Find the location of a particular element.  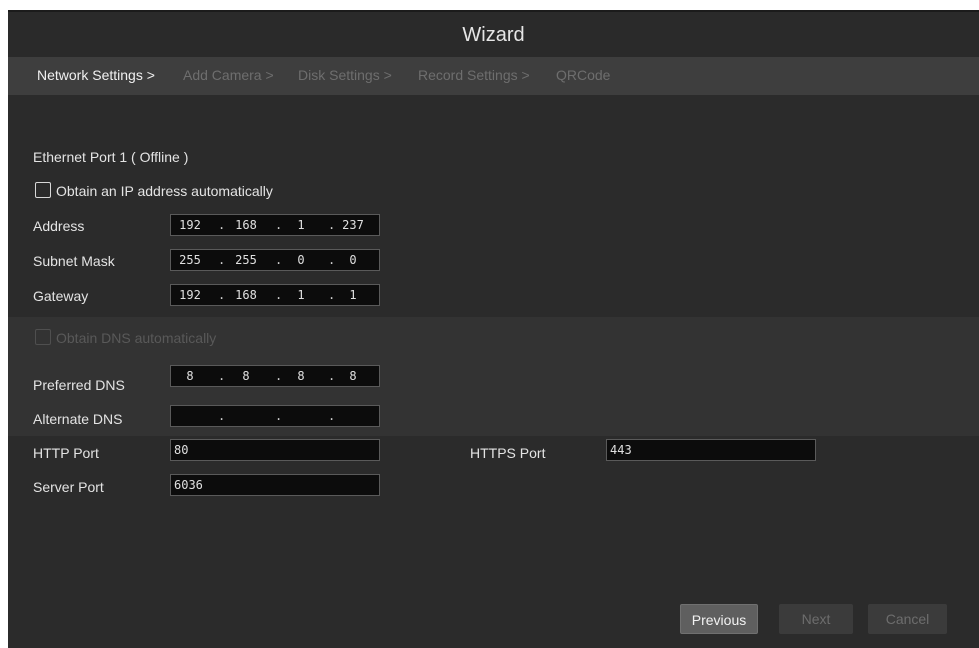

https-port-label: HTTPS Port is located at coordinates (508, 453).